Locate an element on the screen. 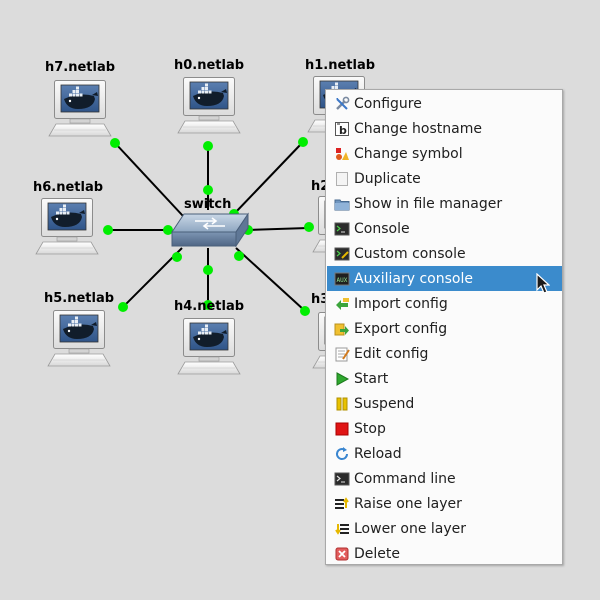 The width and height of the screenshot is (600, 600). menu-item-change-hostname: b Change hostname is located at coordinates (444, 128).